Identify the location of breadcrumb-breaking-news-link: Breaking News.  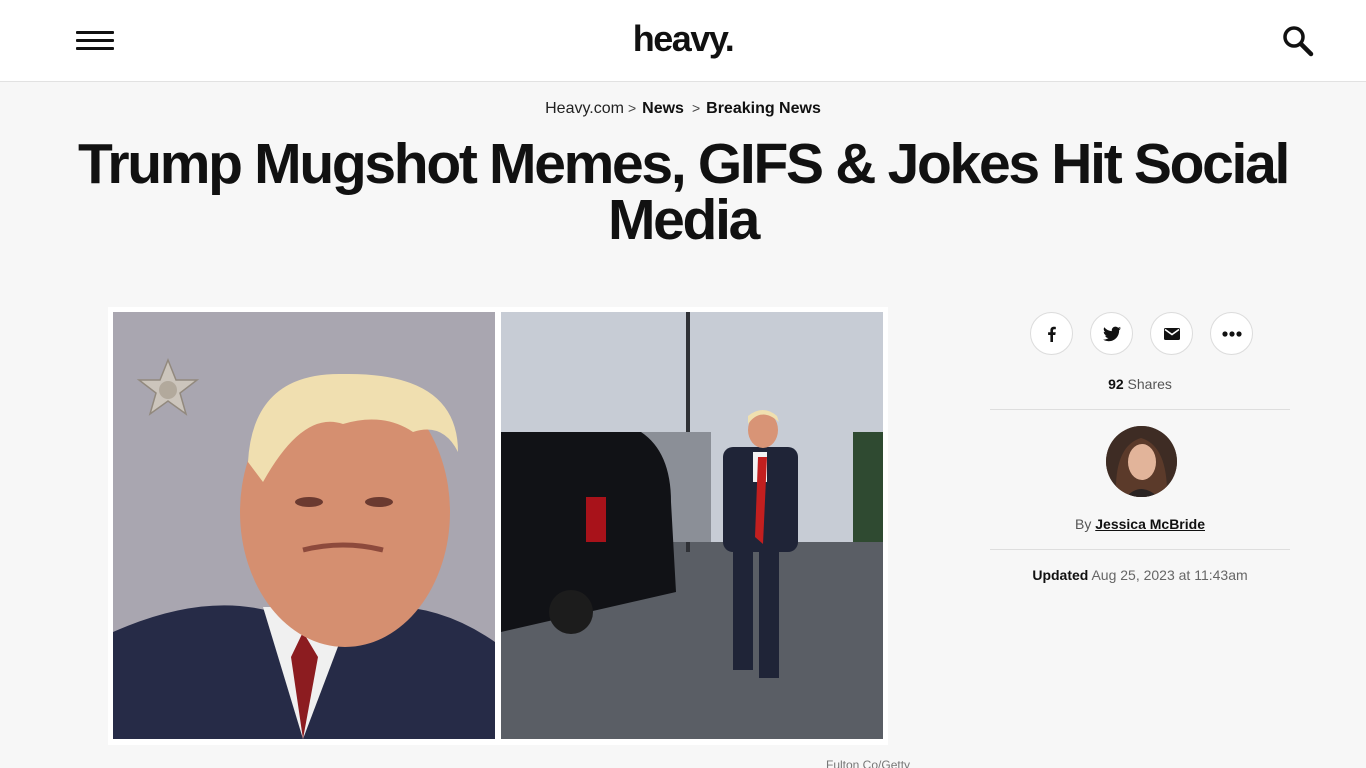
(763, 108).